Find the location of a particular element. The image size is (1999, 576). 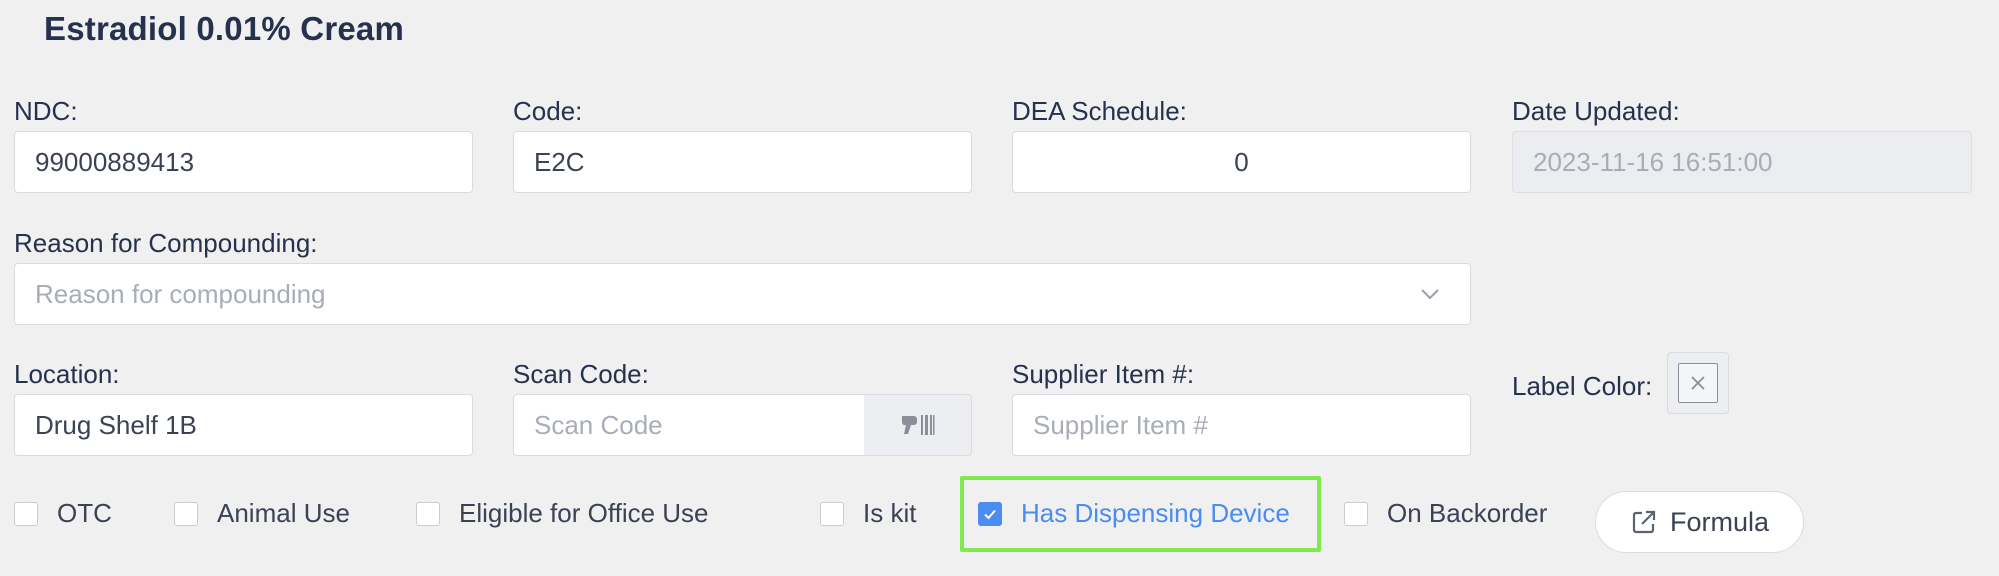

dispensing-device-checkbox is located at coordinates (990, 513).